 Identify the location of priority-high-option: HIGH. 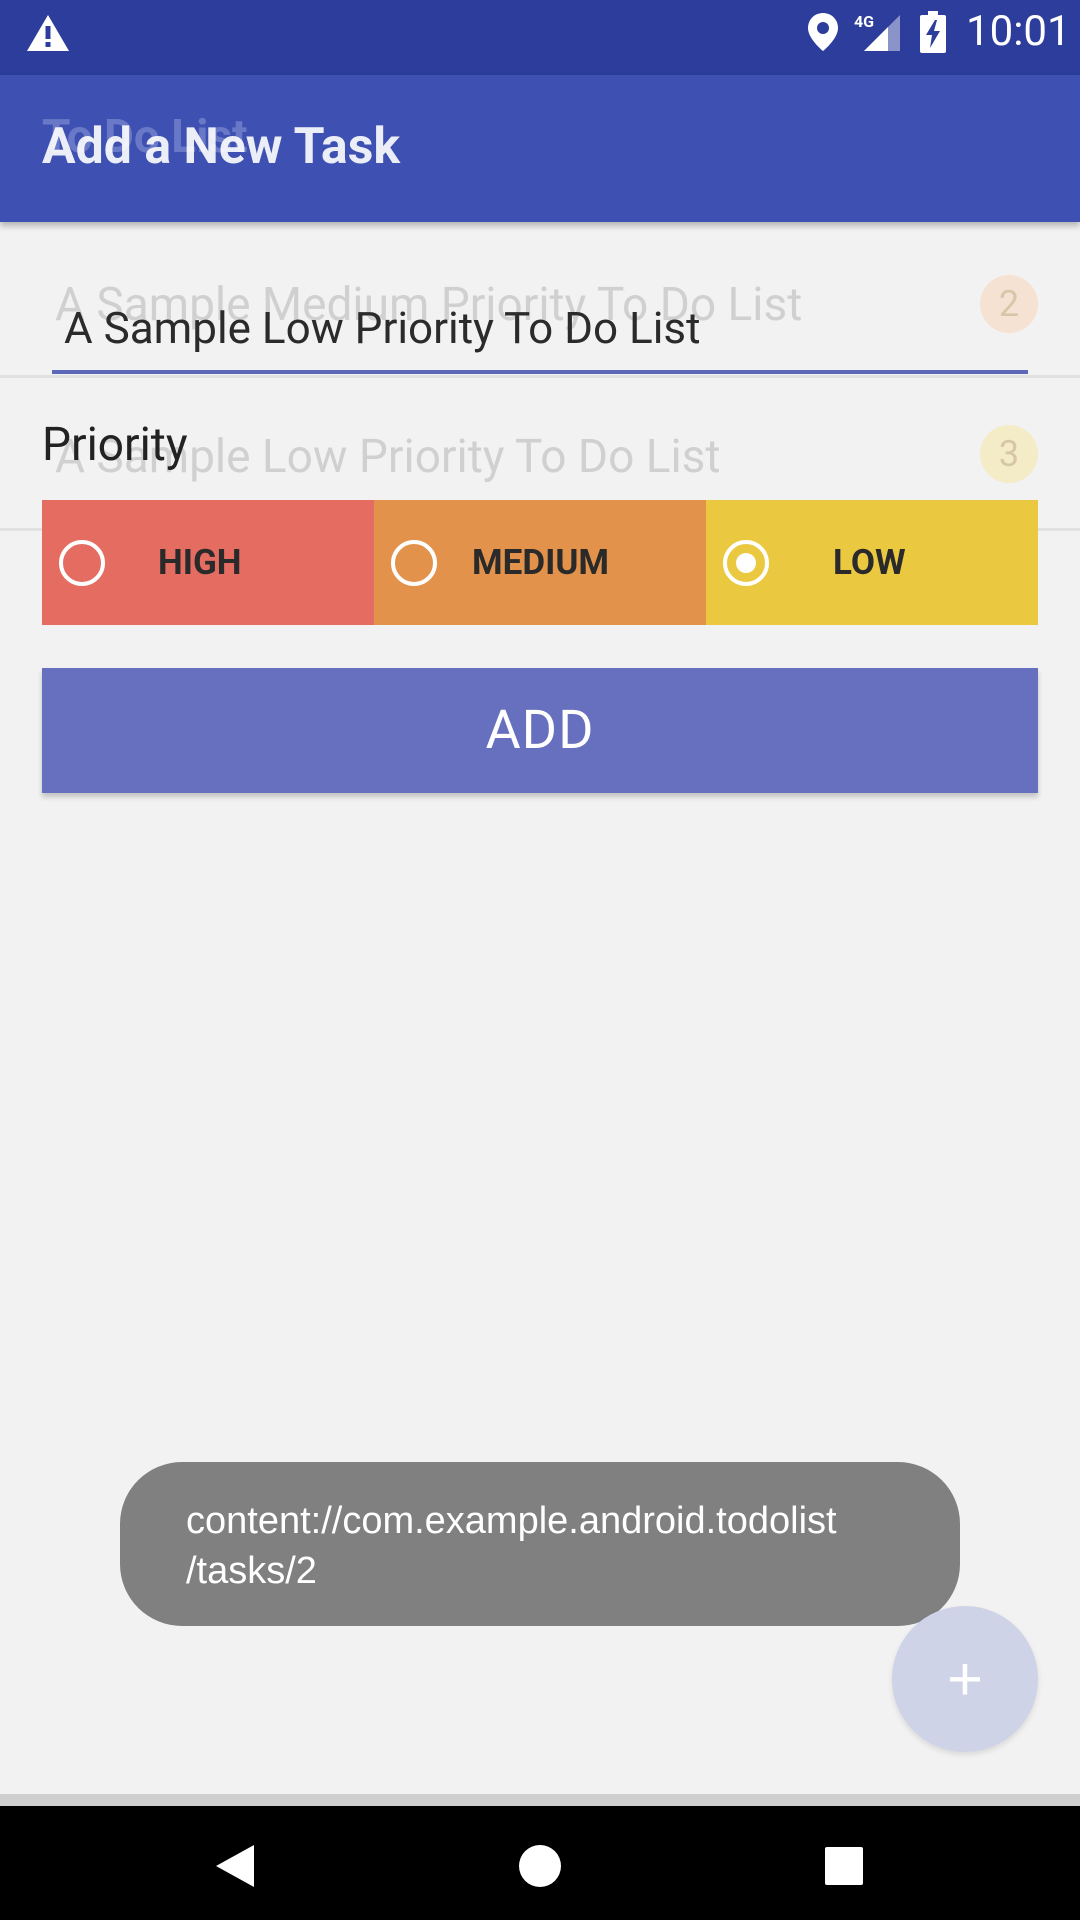
(208, 562).